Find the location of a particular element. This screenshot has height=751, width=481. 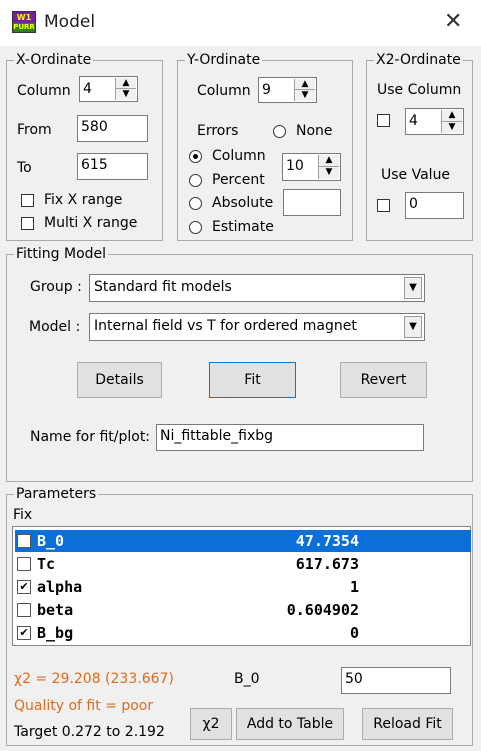

use-column-label: Use Column is located at coordinates (419, 90).